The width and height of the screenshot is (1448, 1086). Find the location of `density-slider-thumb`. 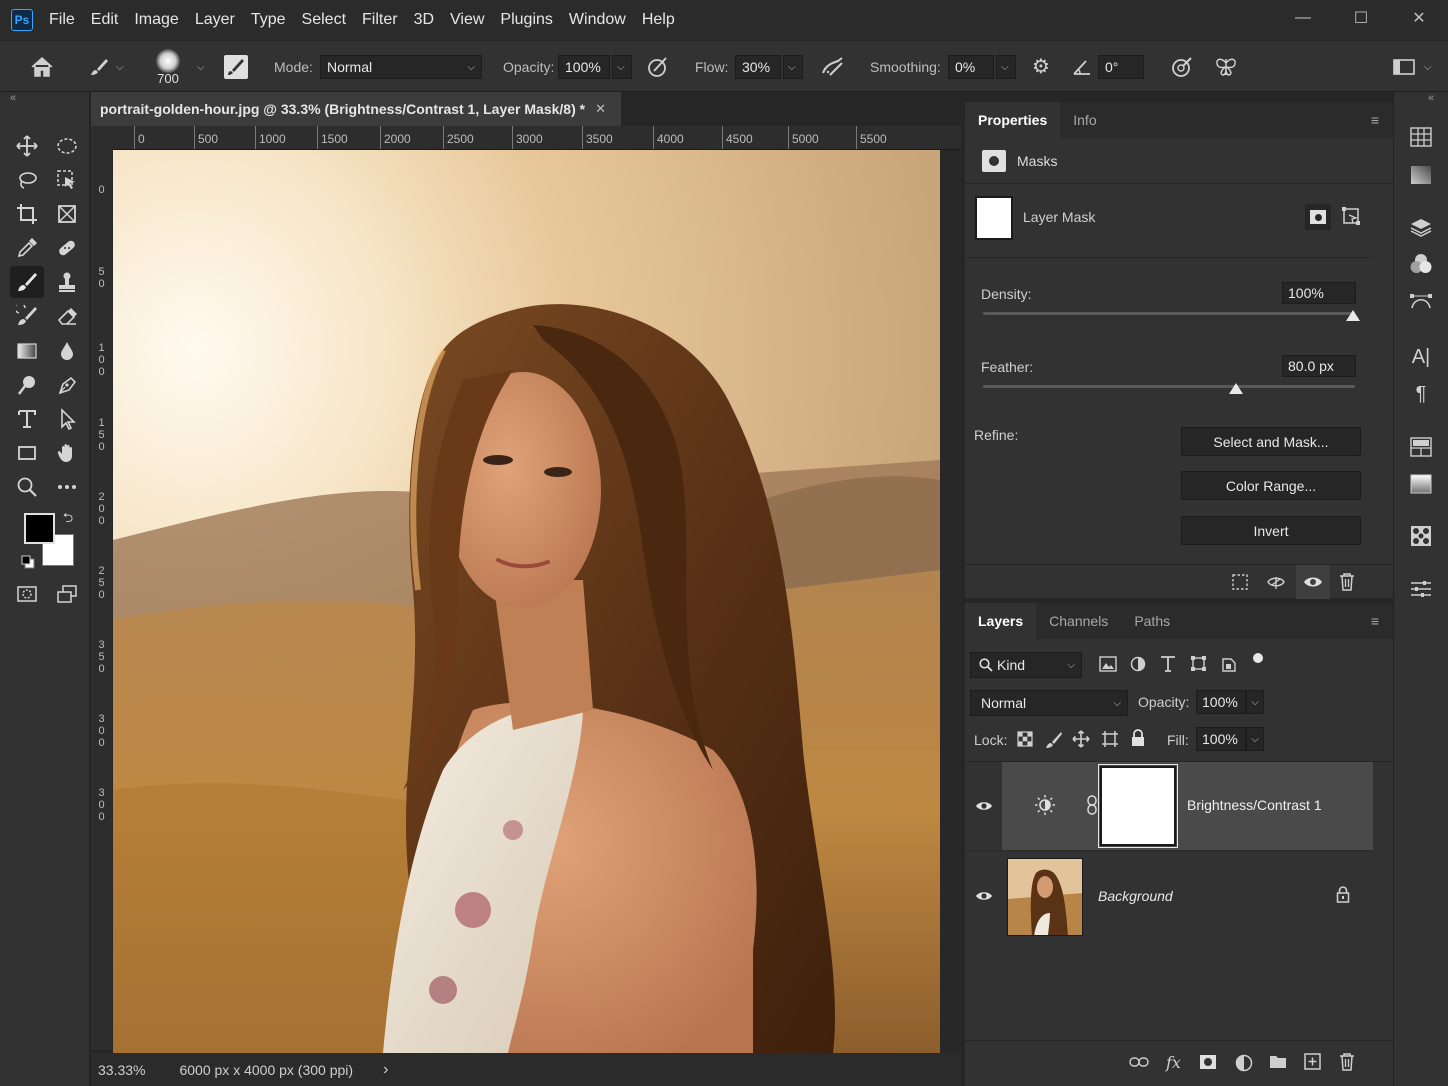

density-slider-thumb is located at coordinates (1353, 315).